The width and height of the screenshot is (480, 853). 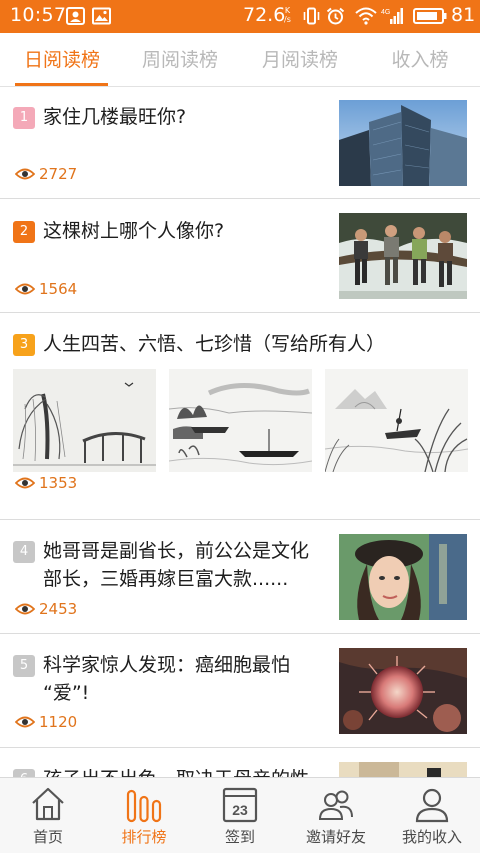 What do you see at coordinates (24, 232) in the screenshot?
I see `rank-badge: 2` at bounding box center [24, 232].